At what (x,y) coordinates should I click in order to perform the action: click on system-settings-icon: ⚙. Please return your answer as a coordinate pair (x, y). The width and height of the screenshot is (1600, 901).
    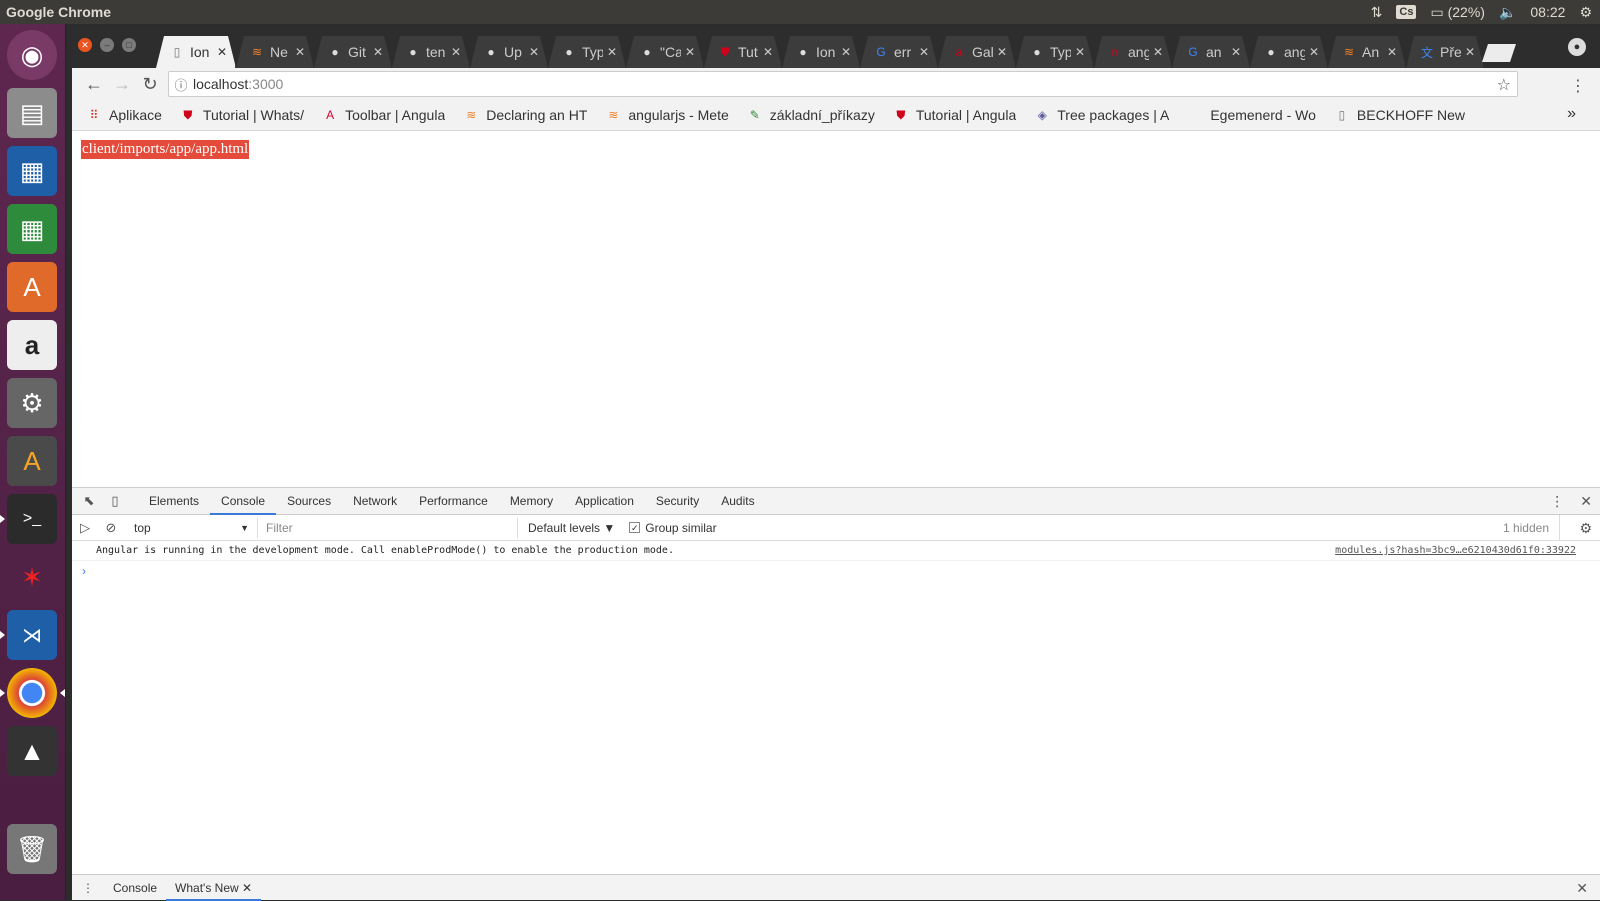
    Looking at the image, I should click on (32, 403).